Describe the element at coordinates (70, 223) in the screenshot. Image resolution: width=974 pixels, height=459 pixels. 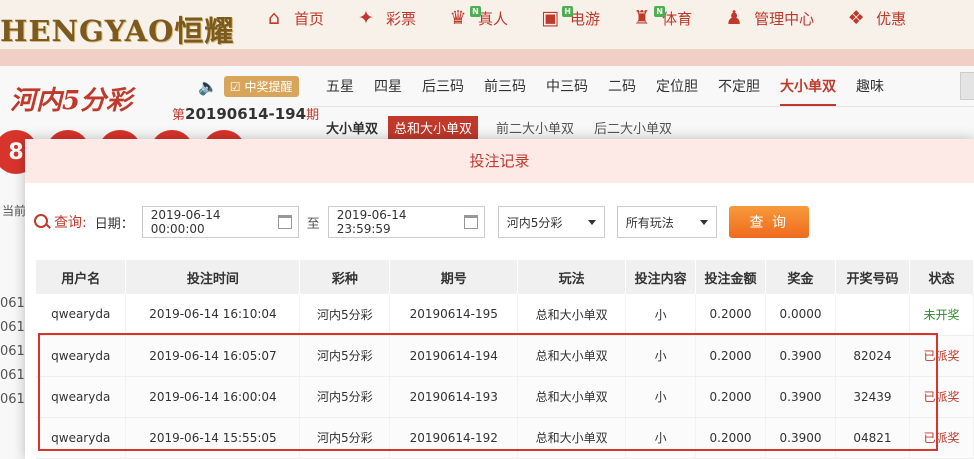
I see `query-label: 查询:` at that location.